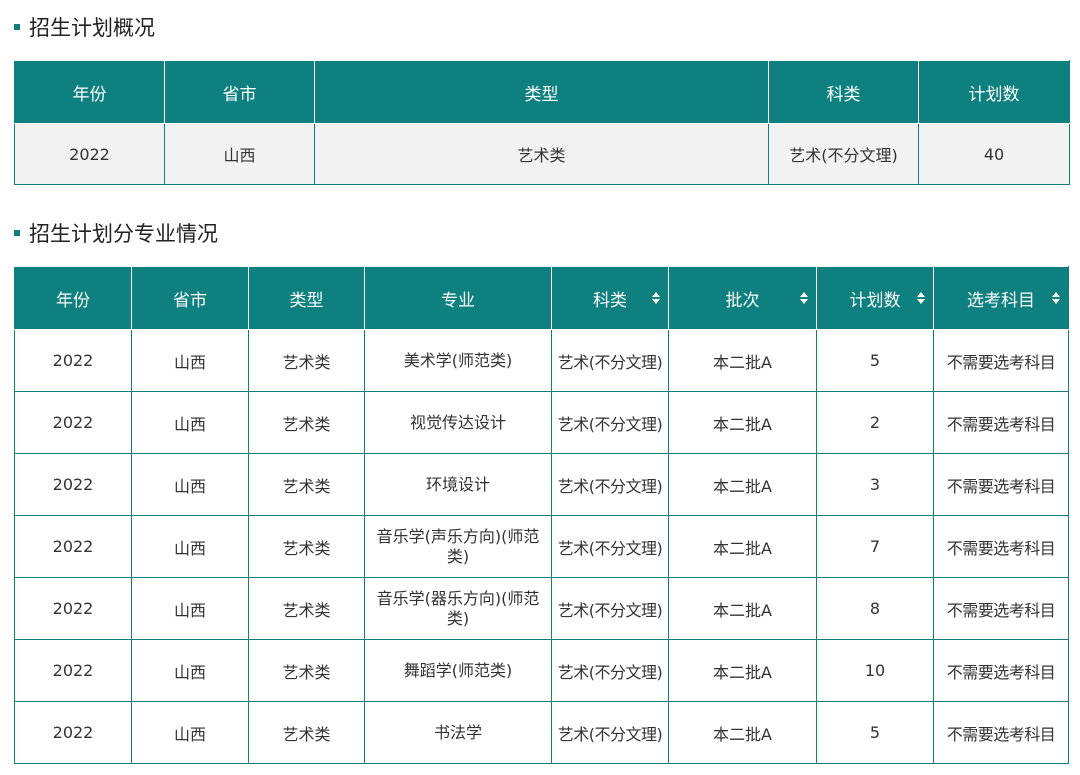  Describe the element at coordinates (875, 422) in the screenshot. I see `cell-plan-count: 2` at that location.